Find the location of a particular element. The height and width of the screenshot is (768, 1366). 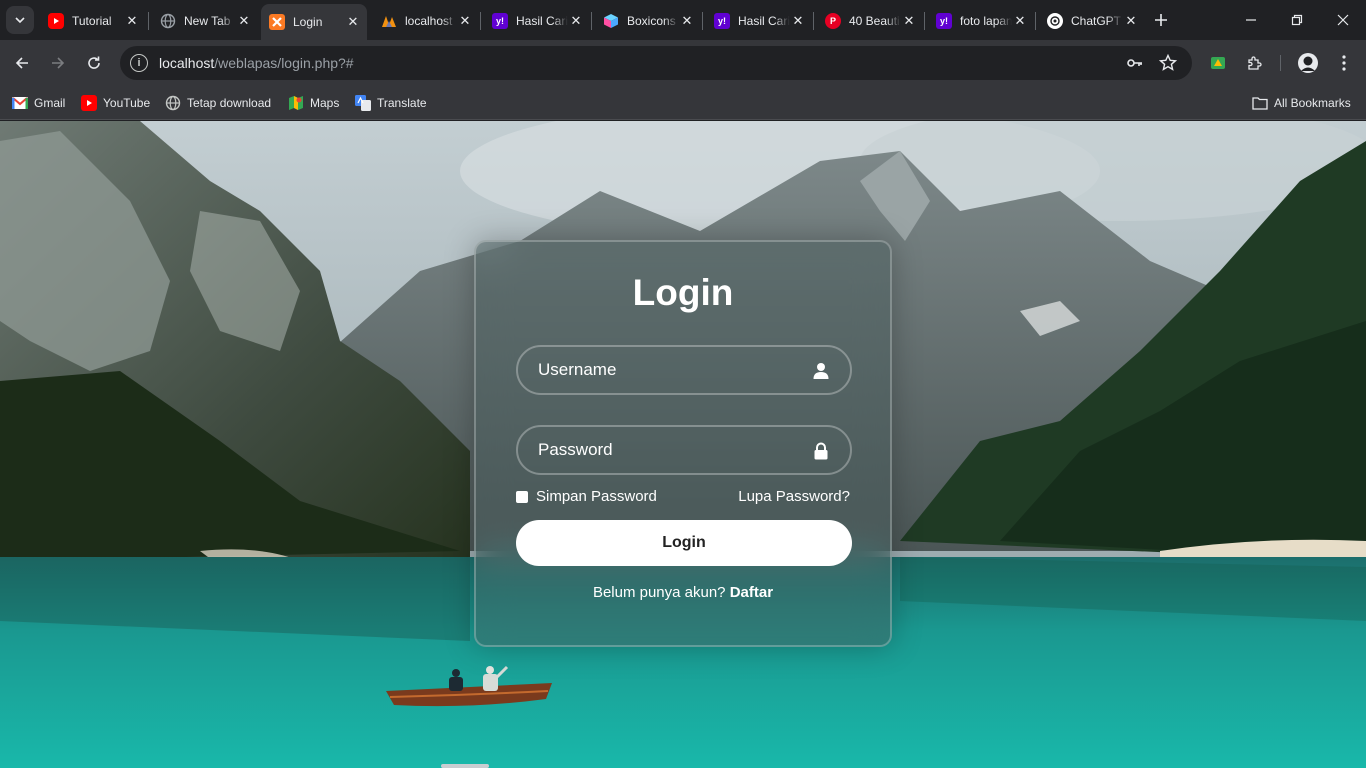

site-info-icon: i is located at coordinates (139, 63).